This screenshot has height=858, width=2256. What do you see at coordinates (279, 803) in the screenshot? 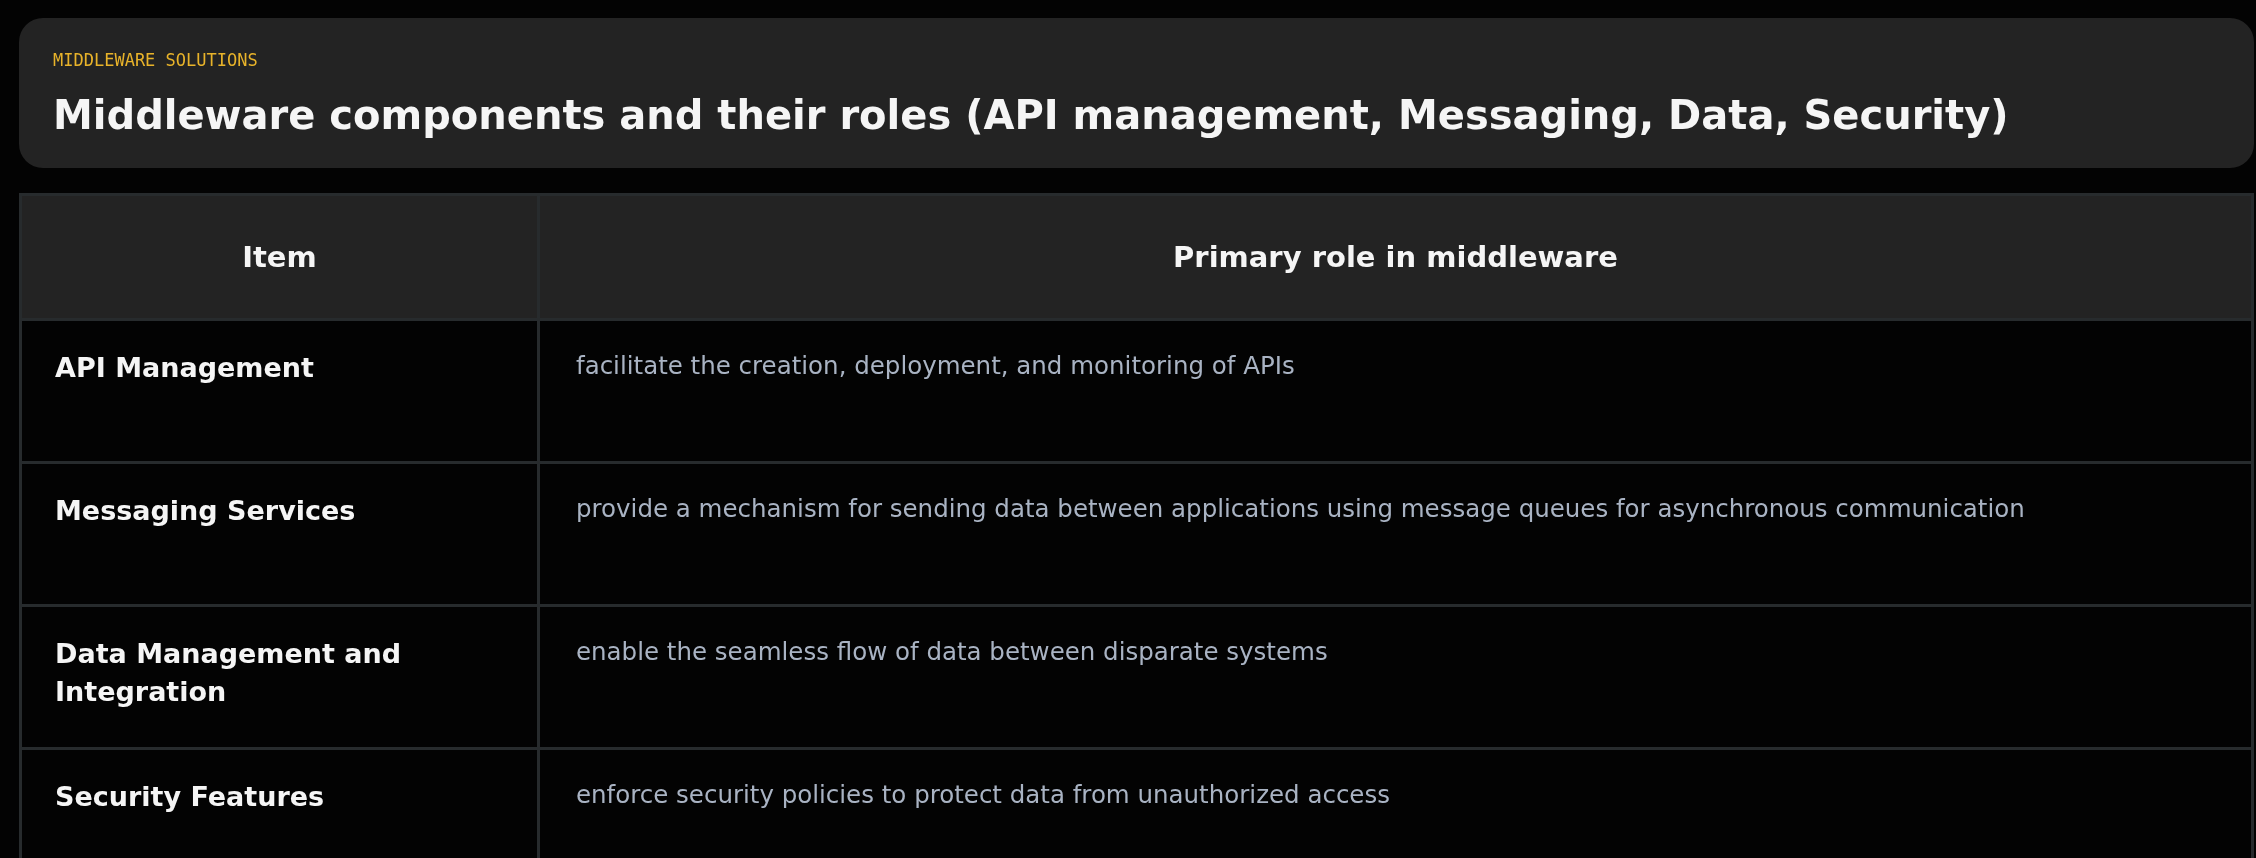
I see `table-cell: Security Features` at bounding box center [279, 803].